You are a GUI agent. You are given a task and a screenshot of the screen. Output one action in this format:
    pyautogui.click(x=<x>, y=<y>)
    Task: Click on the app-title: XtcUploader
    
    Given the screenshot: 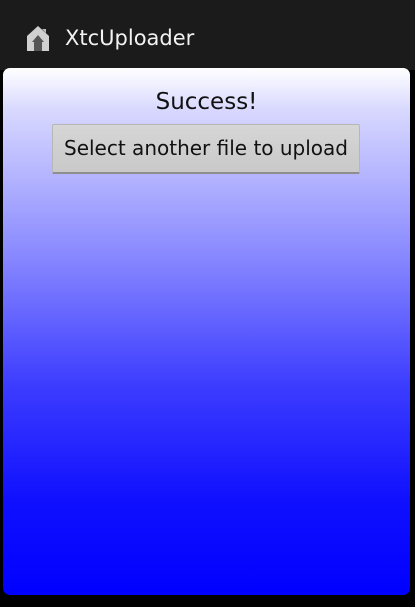 What is the action you would take?
    pyautogui.click(x=130, y=38)
    